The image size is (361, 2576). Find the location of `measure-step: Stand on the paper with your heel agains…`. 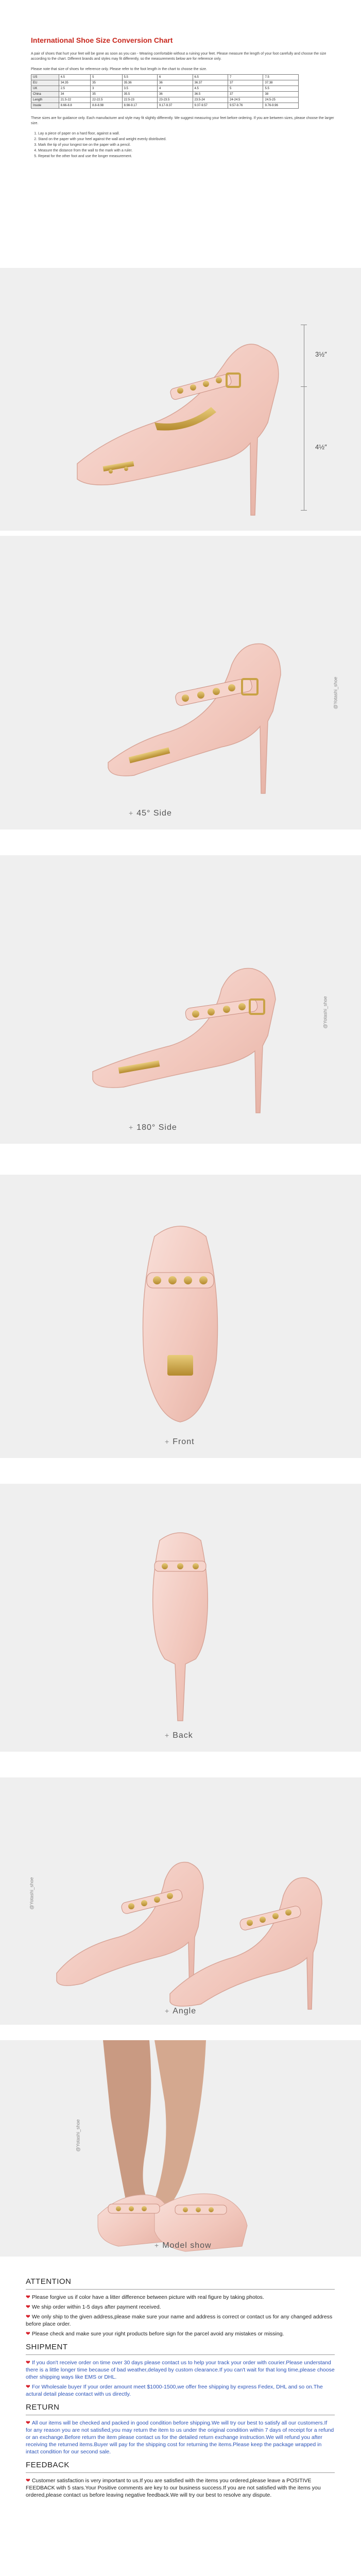

measure-step: Stand on the paper with your heel agains… is located at coordinates (189, 139).